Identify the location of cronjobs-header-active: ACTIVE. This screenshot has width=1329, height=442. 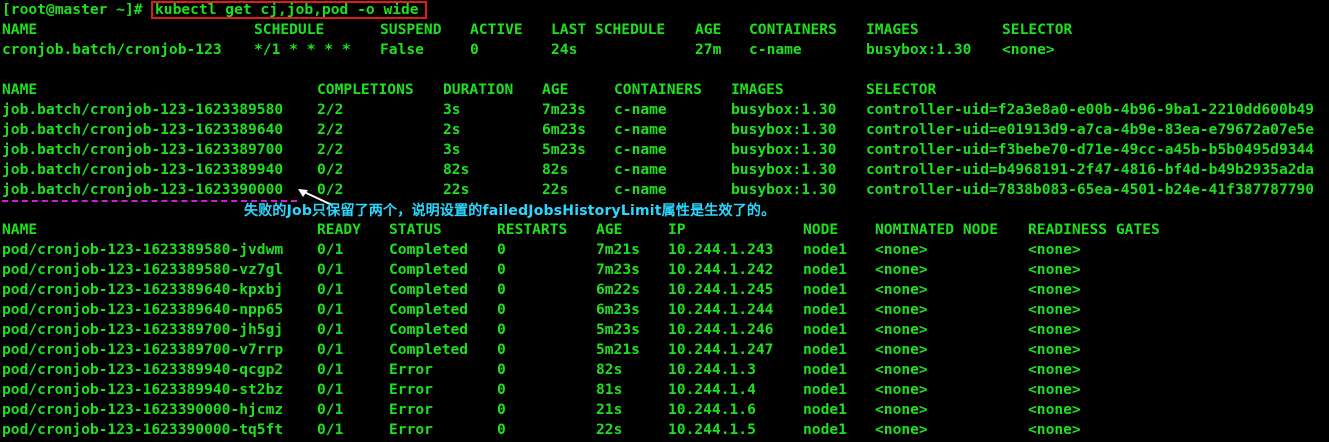
(496, 29).